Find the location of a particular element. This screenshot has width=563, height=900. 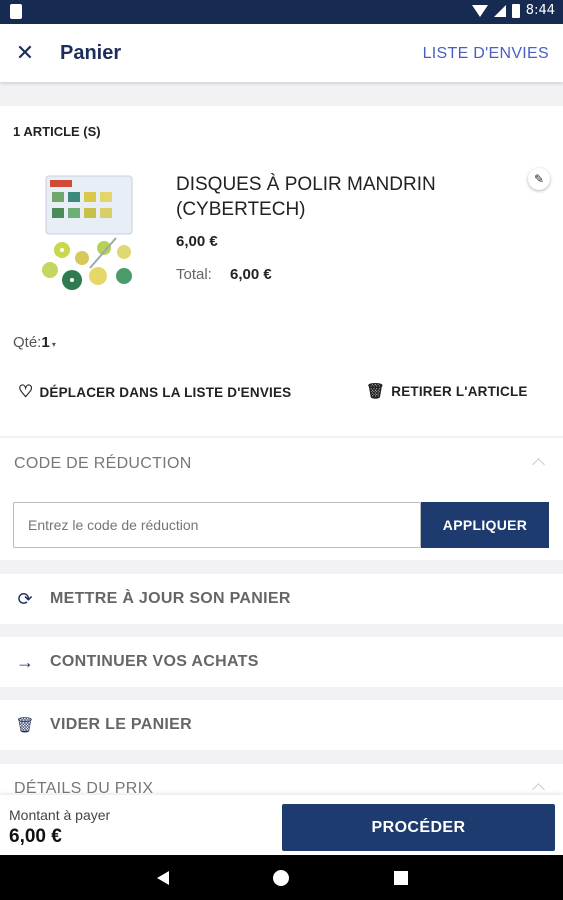

apply-coupon-button: APPLIQUER is located at coordinates (485, 525).